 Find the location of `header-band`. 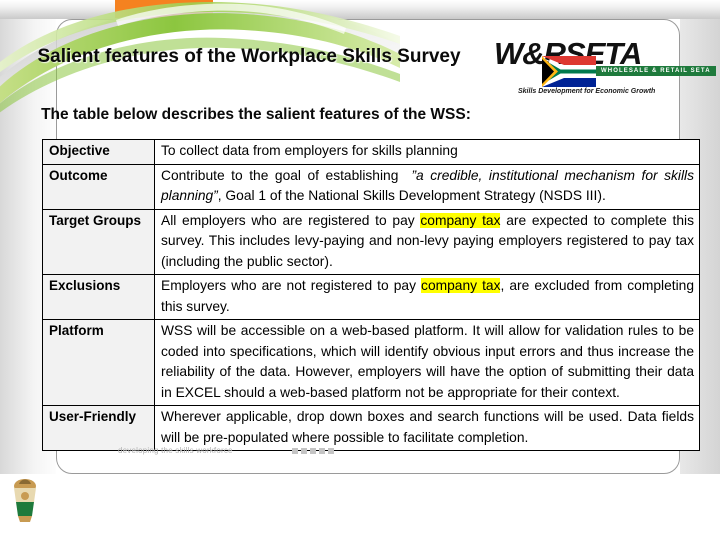

header-band is located at coordinates (360, 9).